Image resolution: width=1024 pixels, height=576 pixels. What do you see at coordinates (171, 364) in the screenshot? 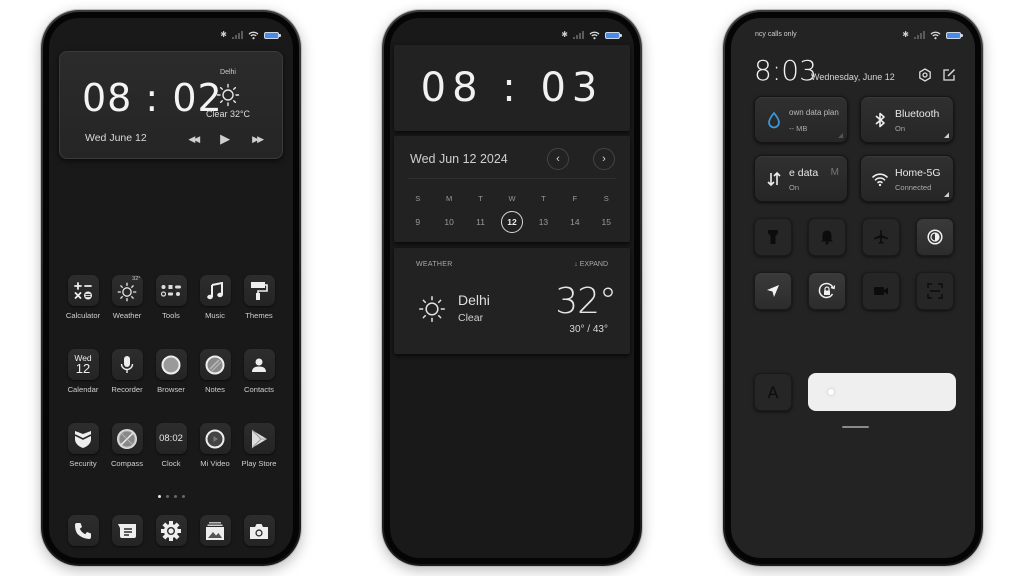
I see `browser-icon` at bounding box center [171, 364].